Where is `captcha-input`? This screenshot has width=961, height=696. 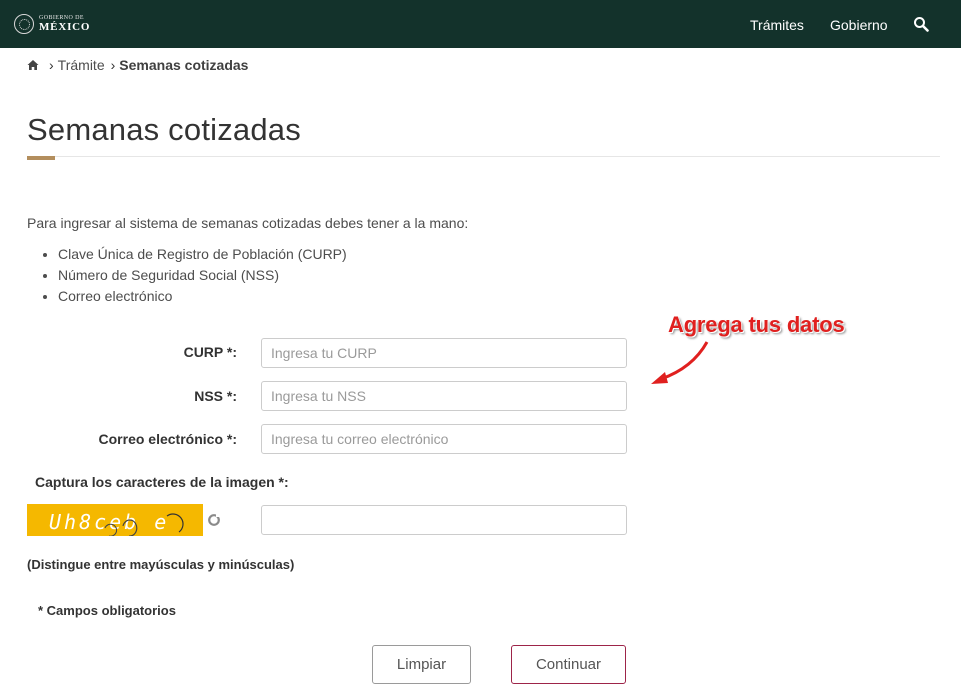
captcha-input is located at coordinates (444, 520).